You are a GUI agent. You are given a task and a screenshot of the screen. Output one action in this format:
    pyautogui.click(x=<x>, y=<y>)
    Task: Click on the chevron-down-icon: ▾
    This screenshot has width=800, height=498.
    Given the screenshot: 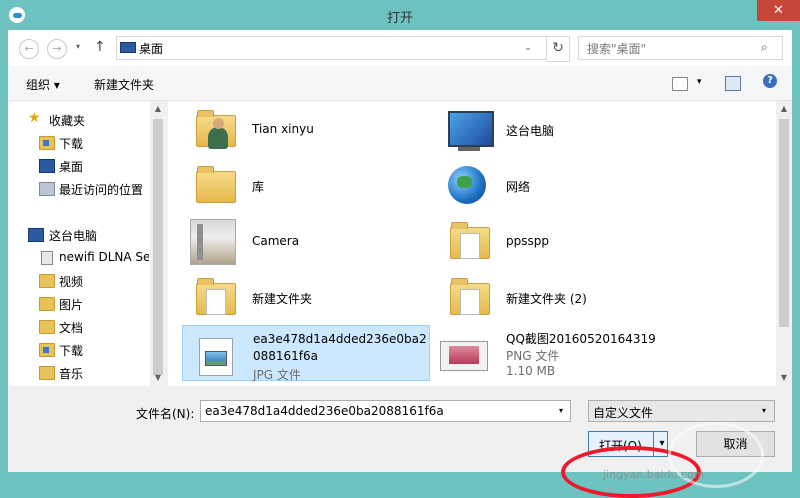 What is the action you would take?
    pyautogui.click(x=763, y=410)
    